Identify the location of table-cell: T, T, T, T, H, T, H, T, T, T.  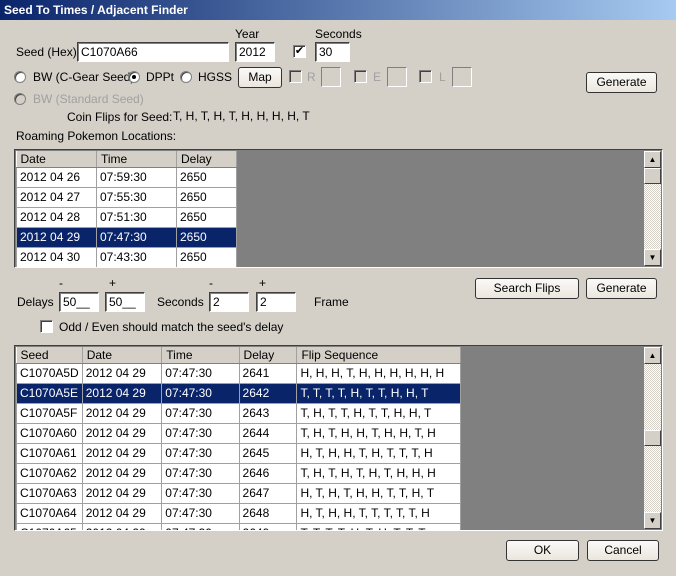
(378, 526).